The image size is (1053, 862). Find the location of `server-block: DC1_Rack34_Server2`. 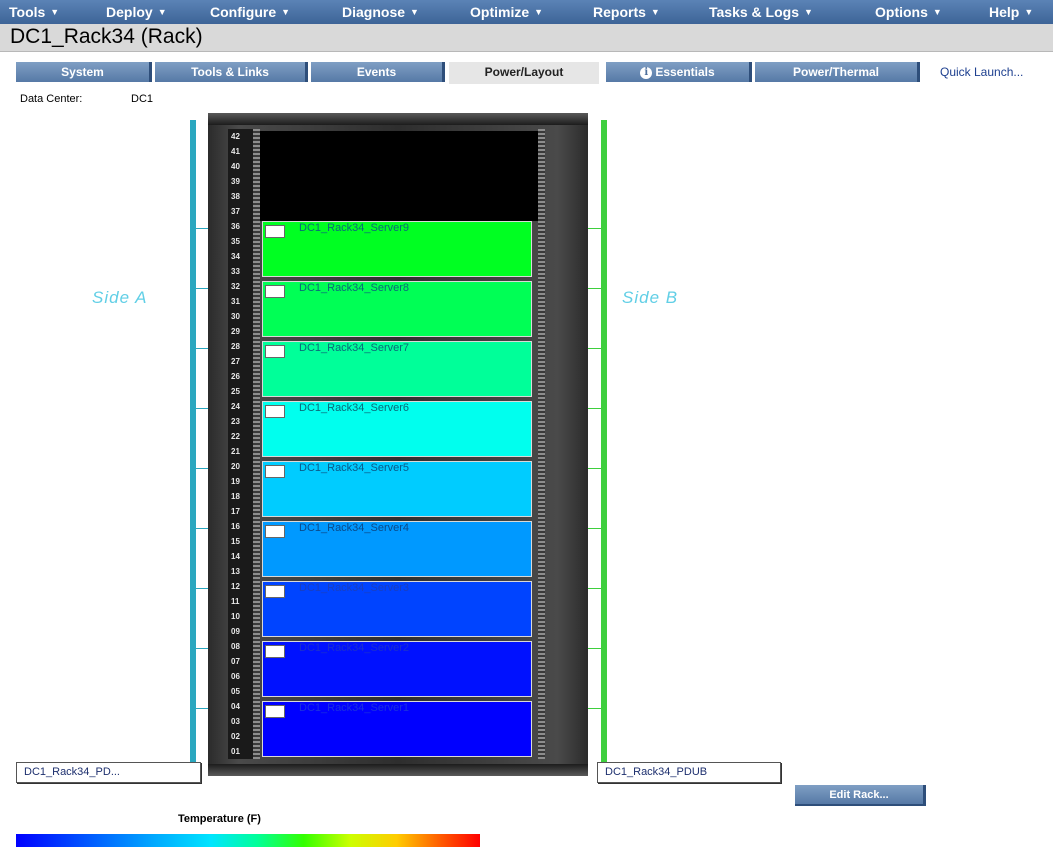

server-block: DC1_Rack34_Server2 is located at coordinates (397, 669).